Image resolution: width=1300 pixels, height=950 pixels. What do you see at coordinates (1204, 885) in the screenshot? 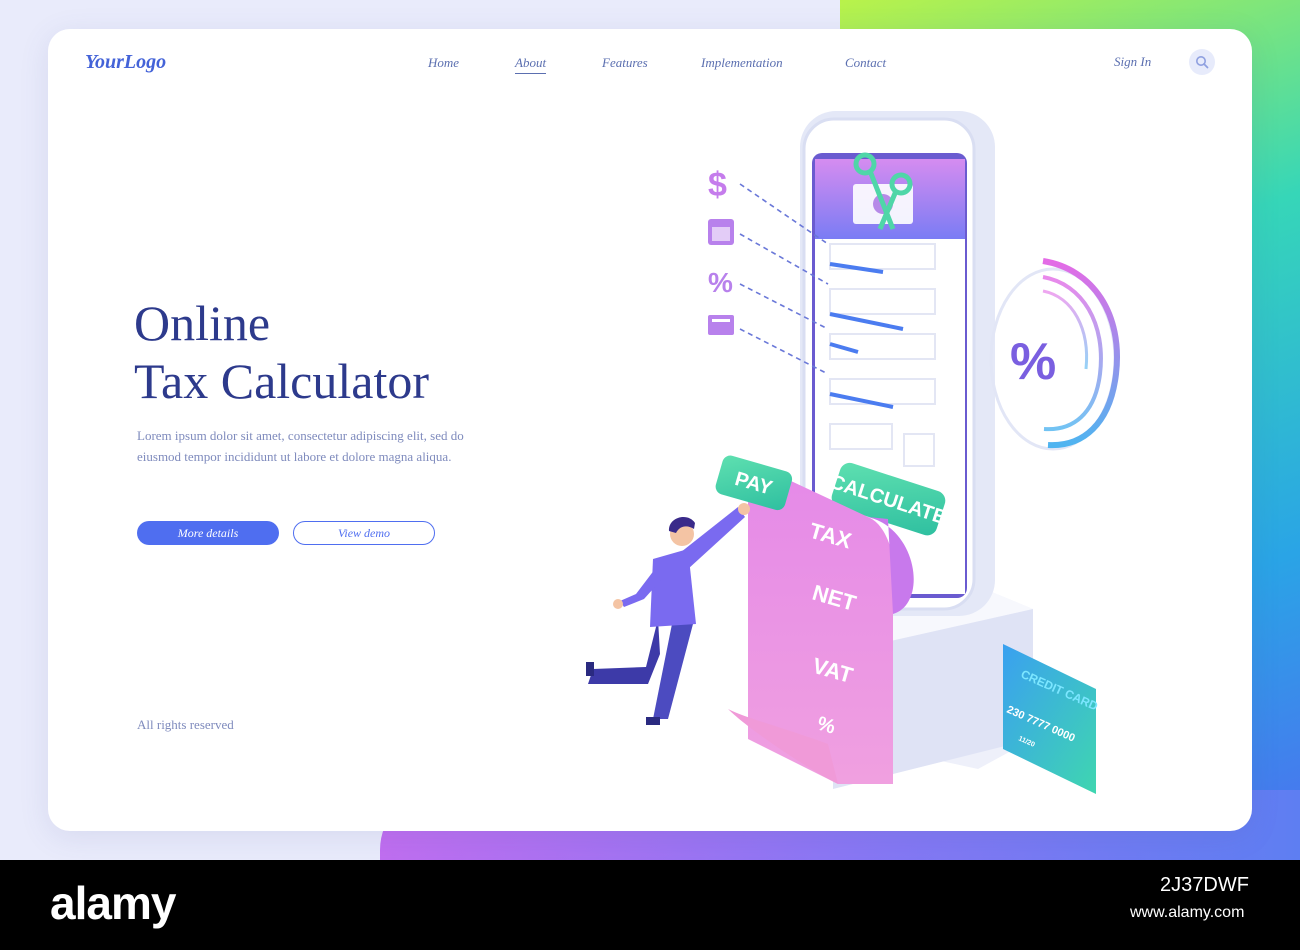
I see `watermark-image-id: 2J37DWF` at bounding box center [1204, 885].